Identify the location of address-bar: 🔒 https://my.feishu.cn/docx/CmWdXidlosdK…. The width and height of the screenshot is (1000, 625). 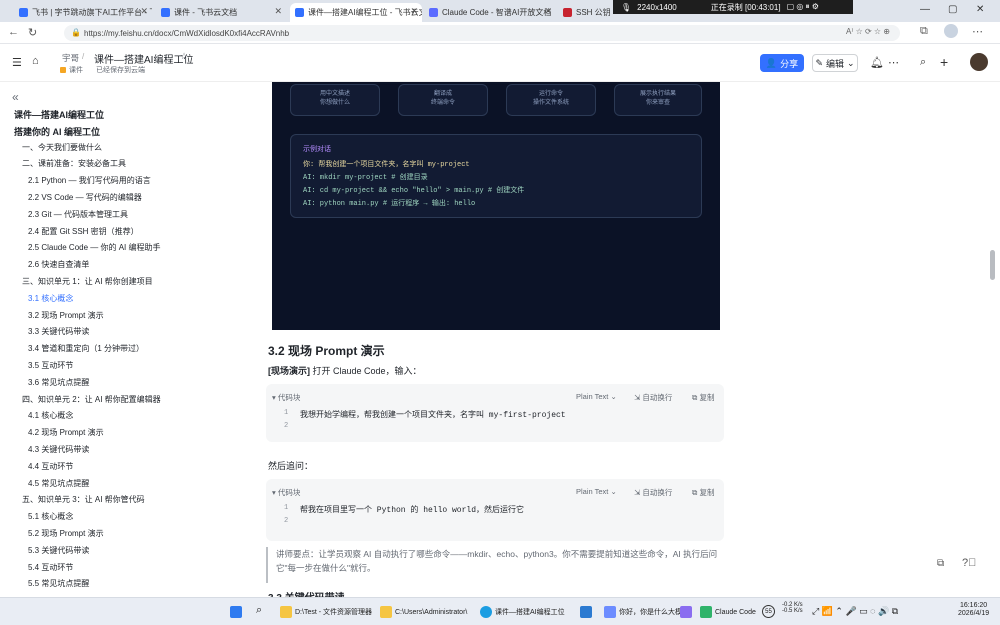
(482, 33).